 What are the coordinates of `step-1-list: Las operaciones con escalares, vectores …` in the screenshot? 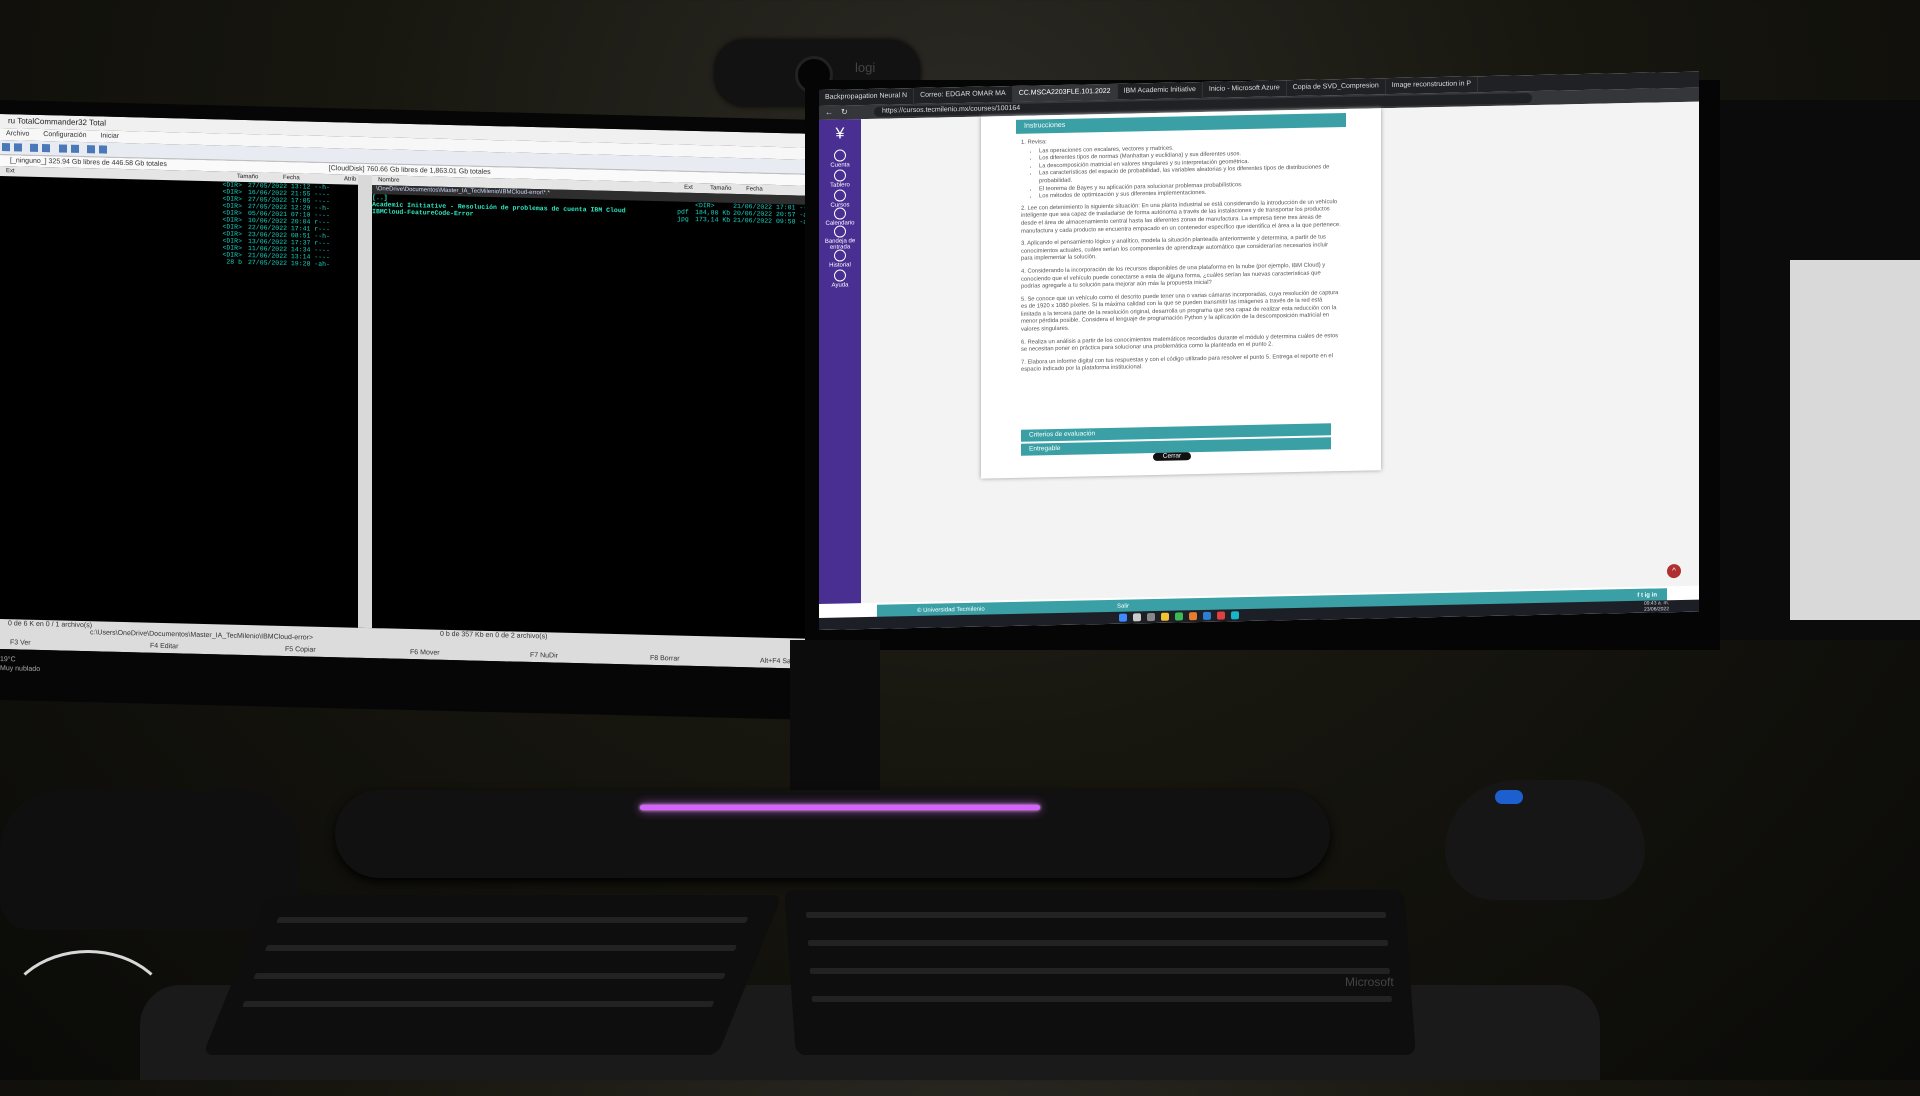 It's located at (1190, 171).